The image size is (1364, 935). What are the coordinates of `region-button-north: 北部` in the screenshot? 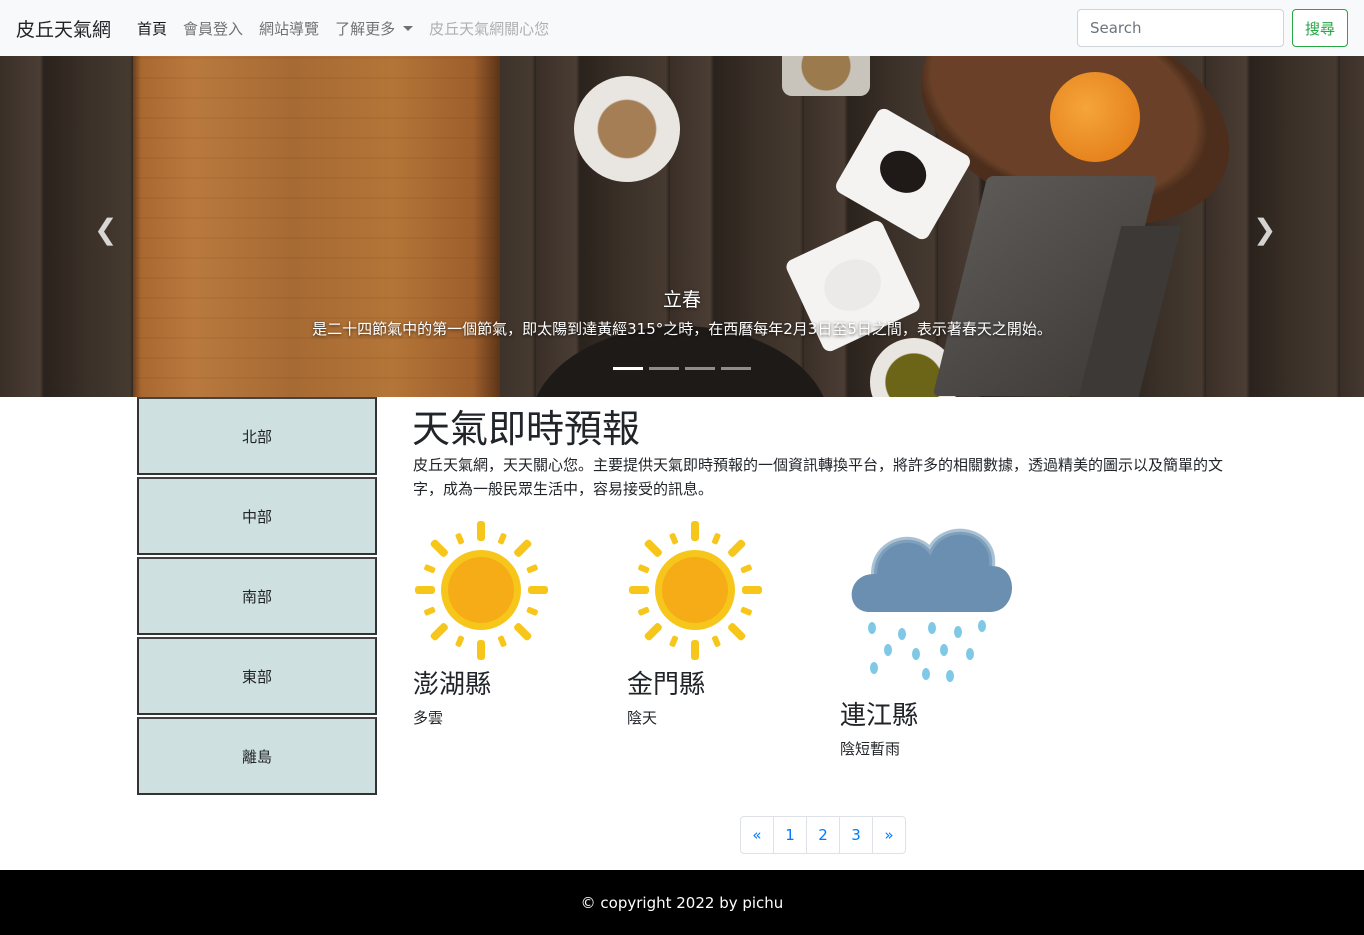 It's located at (257, 436).